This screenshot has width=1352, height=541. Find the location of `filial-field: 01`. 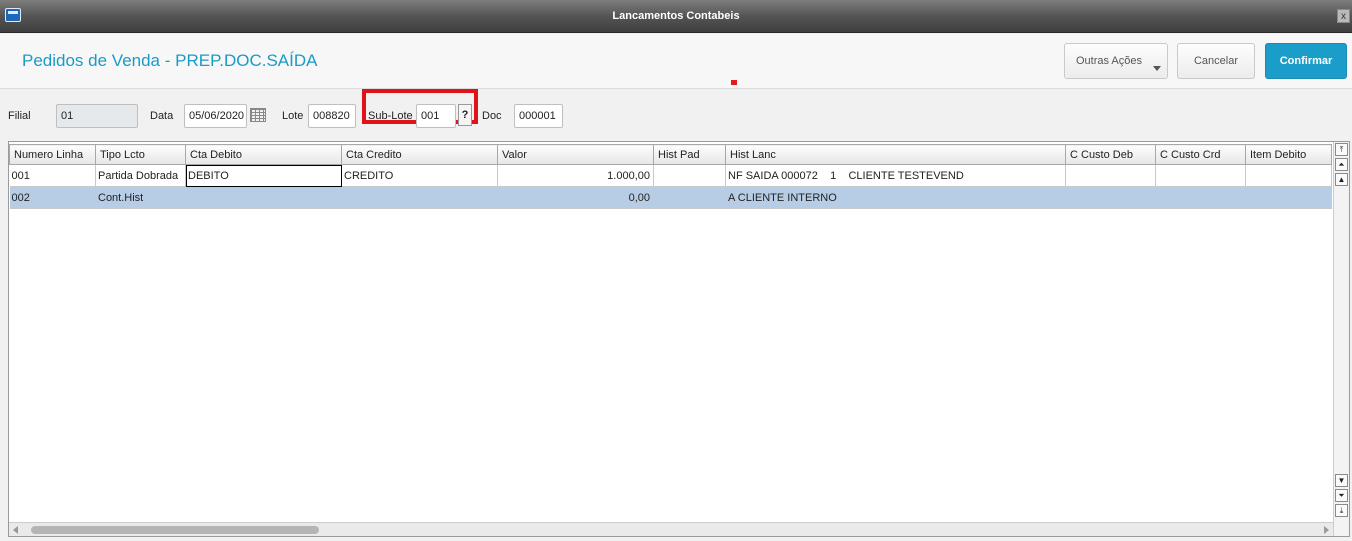

filial-field: 01 is located at coordinates (97, 116).